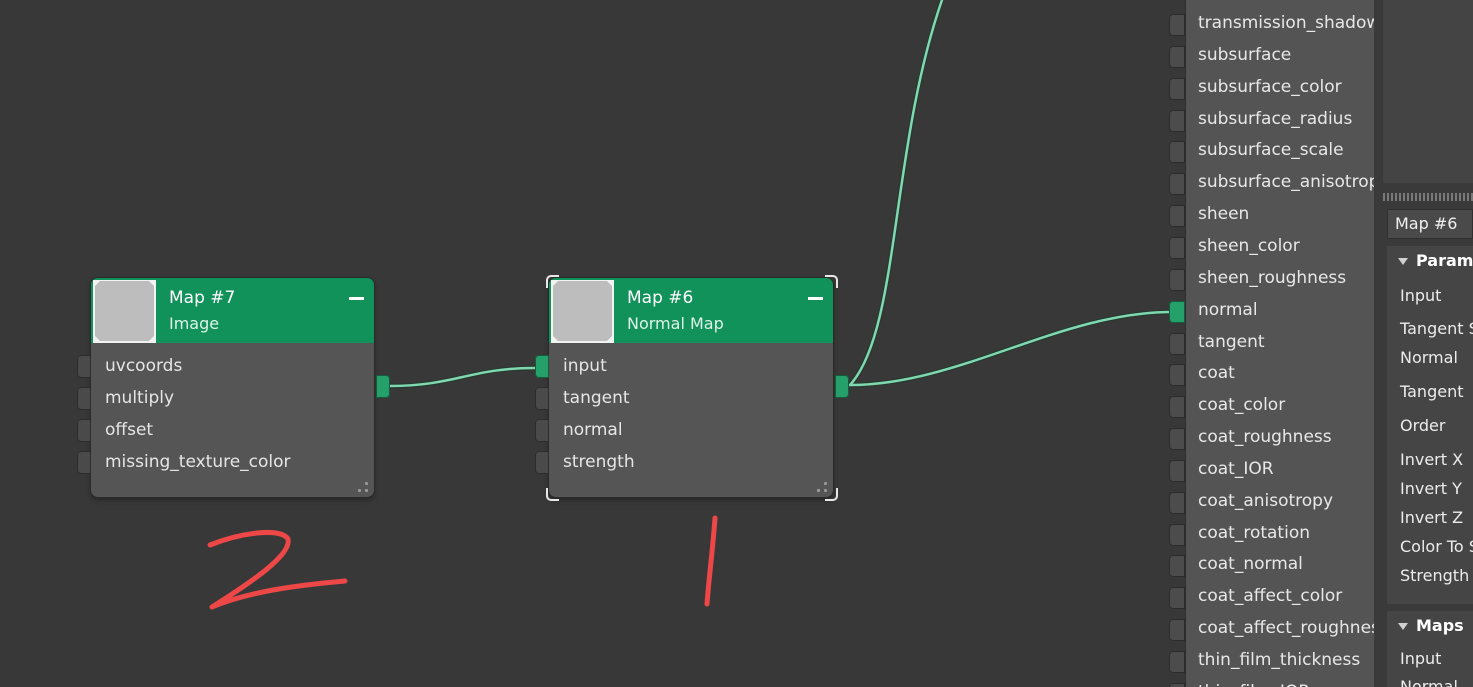  Describe the element at coordinates (842, 386) in the screenshot. I see `output-port-map6` at that location.